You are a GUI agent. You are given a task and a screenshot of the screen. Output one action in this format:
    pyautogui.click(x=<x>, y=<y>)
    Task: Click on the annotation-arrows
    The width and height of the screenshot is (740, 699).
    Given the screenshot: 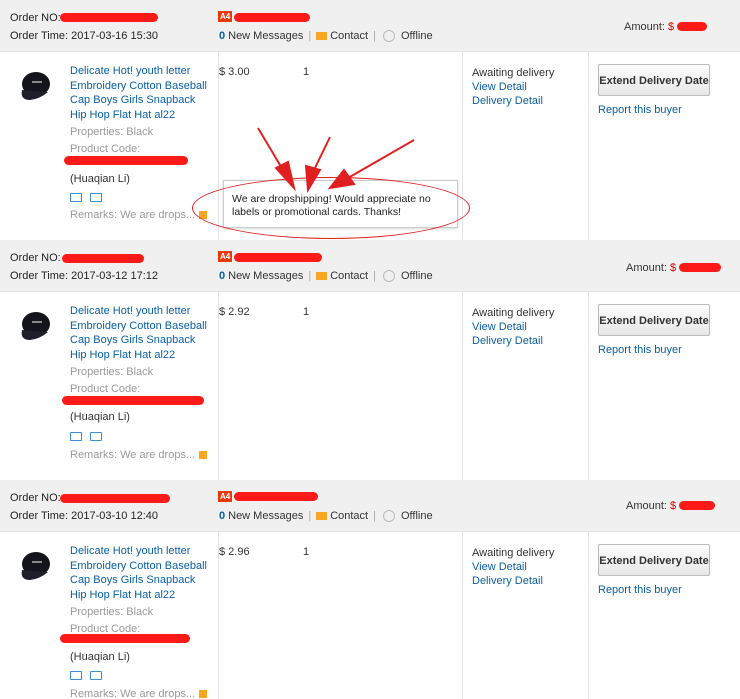 What is the action you would take?
    pyautogui.click(x=336, y=160)
    